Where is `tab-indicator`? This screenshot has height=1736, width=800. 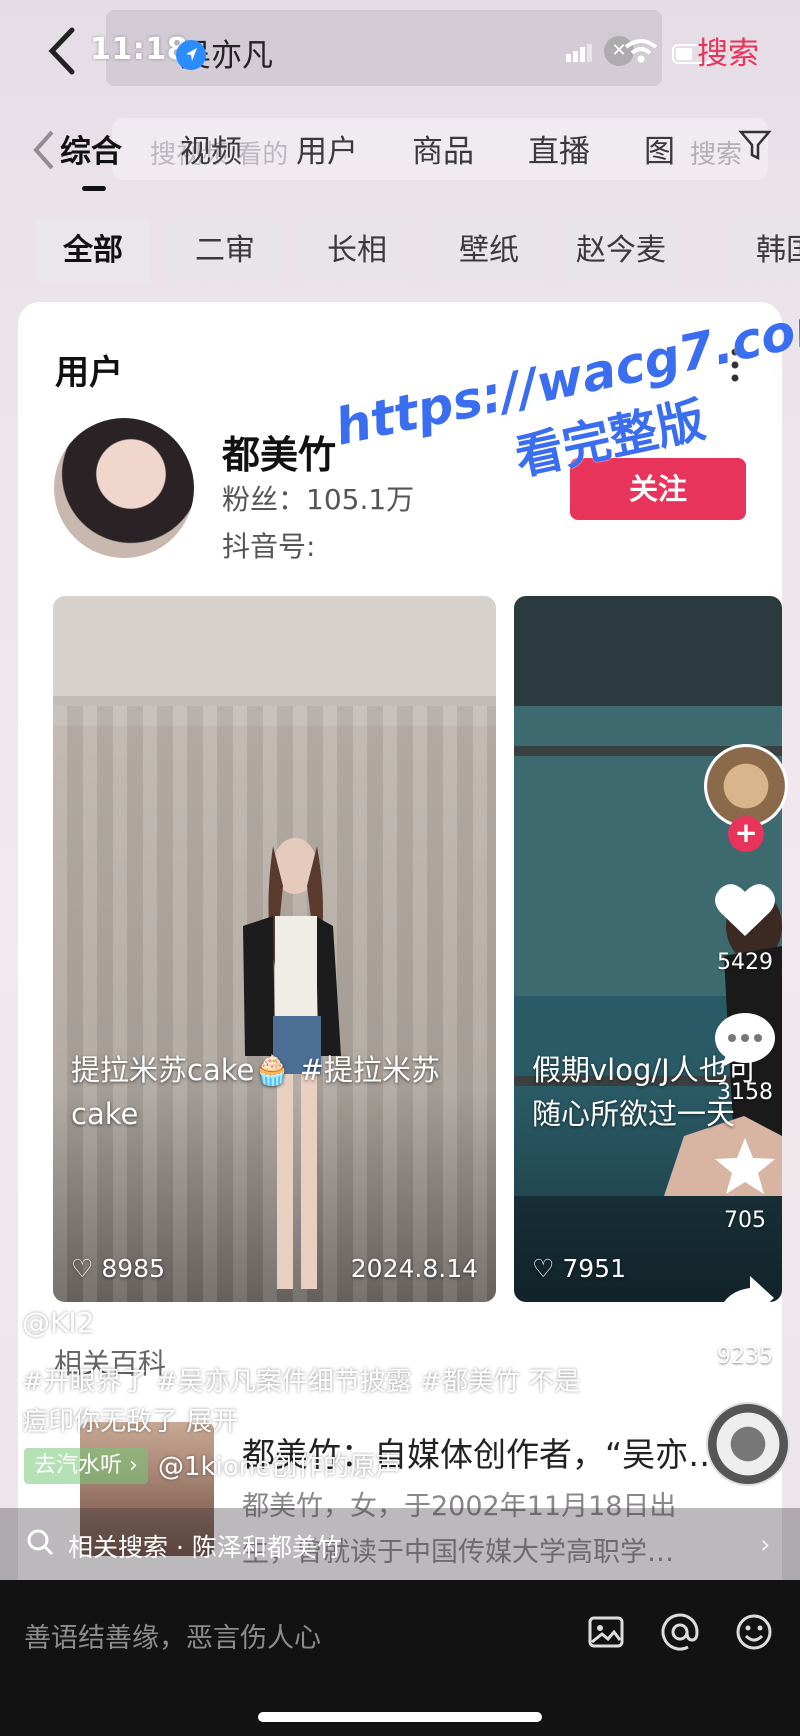
tab-indicator is located at coordinates (94, 188).